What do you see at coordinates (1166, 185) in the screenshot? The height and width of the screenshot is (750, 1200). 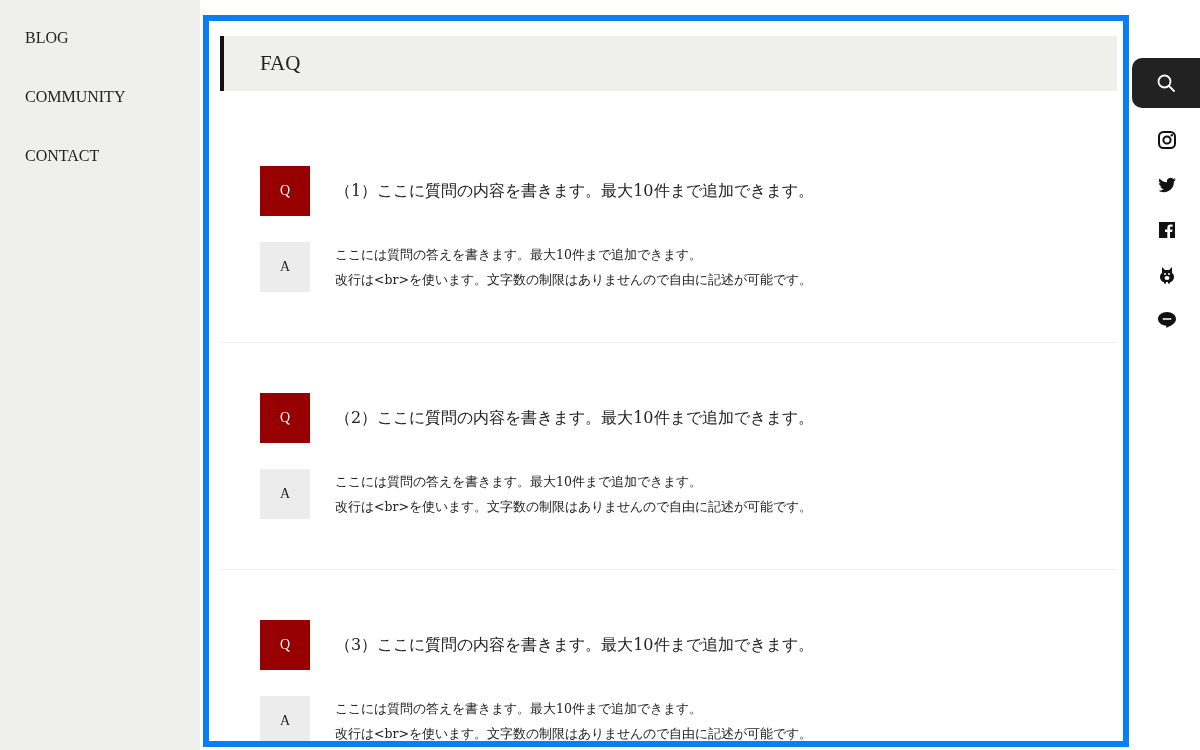 I see `bird-icon` at bounding box center [1166, 185].